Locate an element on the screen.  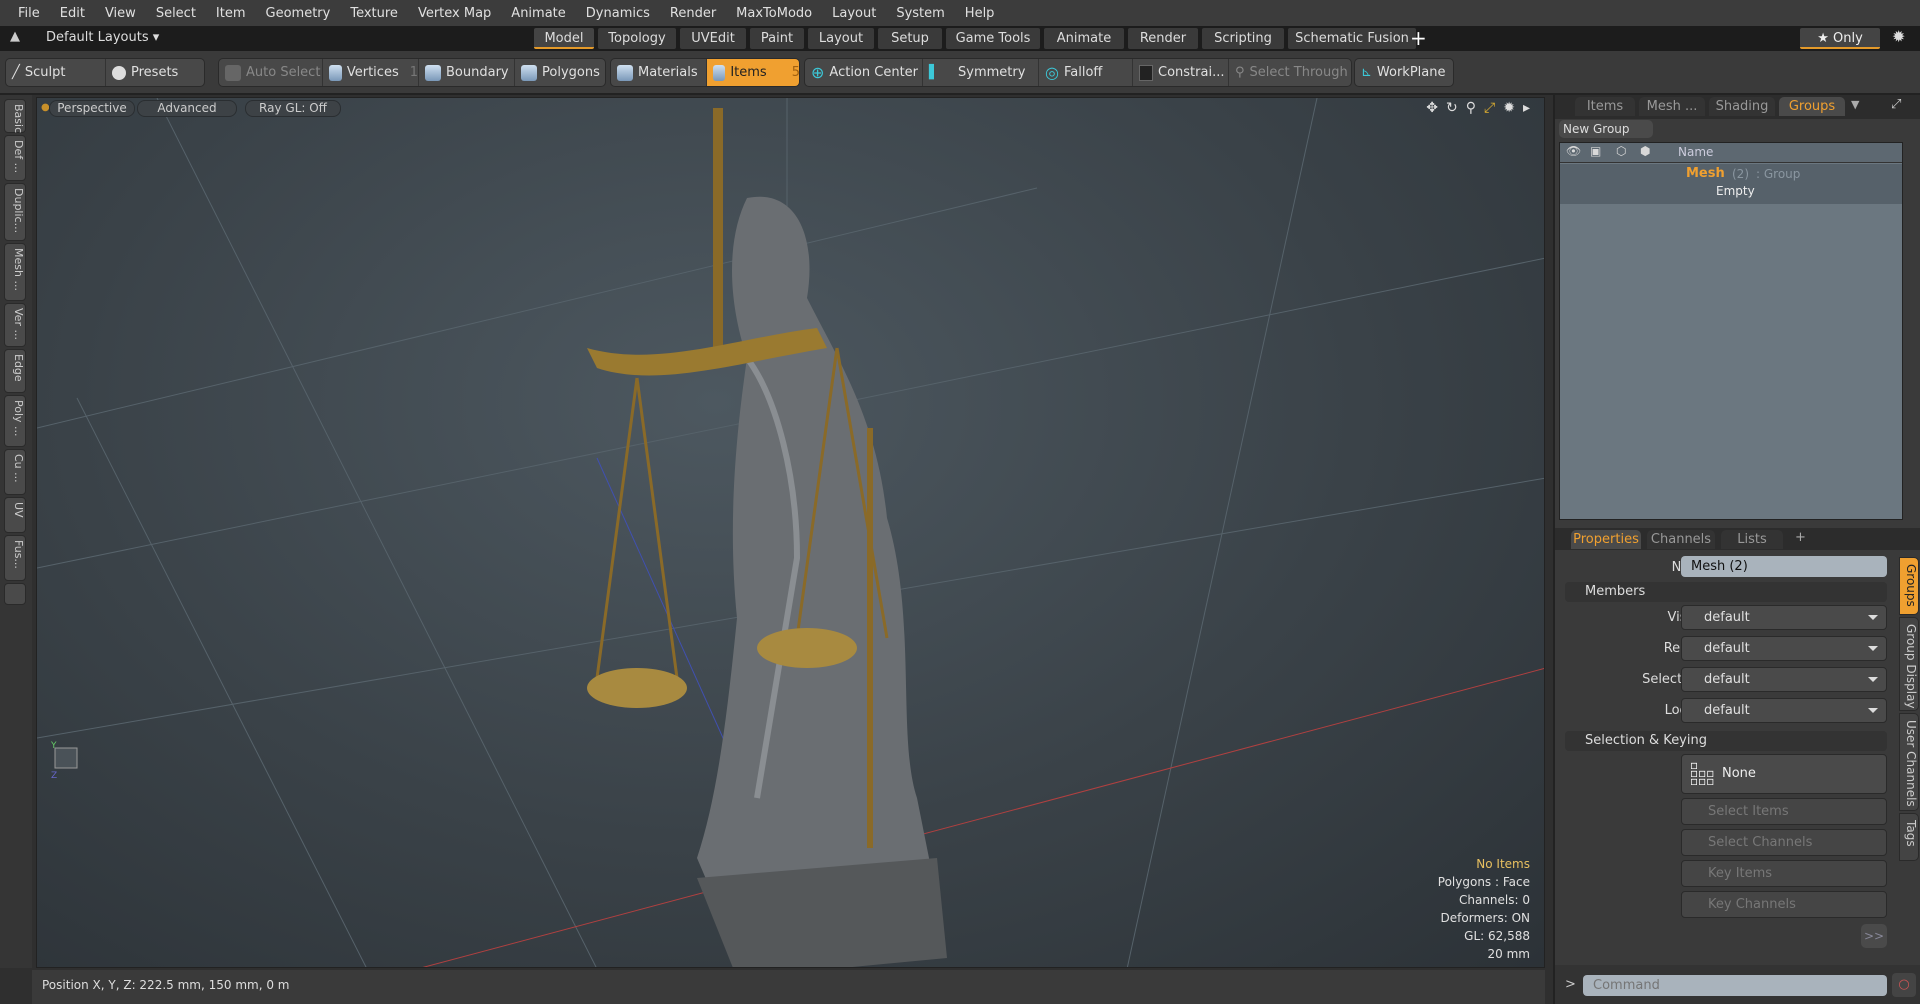
pan-icon: ✥ is located at coordinates (1432, 108).